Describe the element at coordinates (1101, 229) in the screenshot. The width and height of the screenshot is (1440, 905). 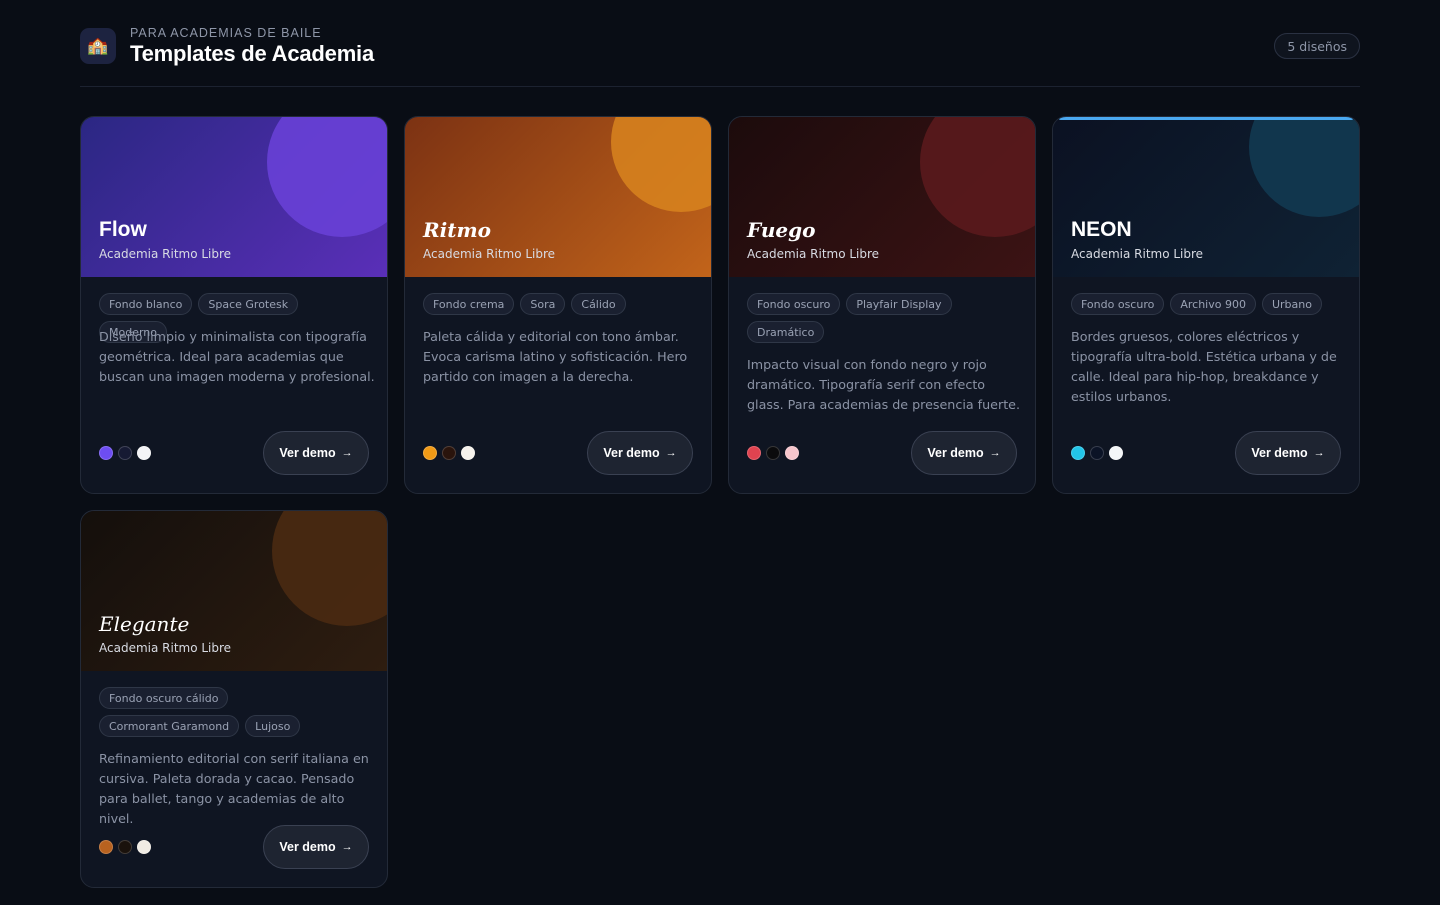
I see `template-name: NEON` at that location.